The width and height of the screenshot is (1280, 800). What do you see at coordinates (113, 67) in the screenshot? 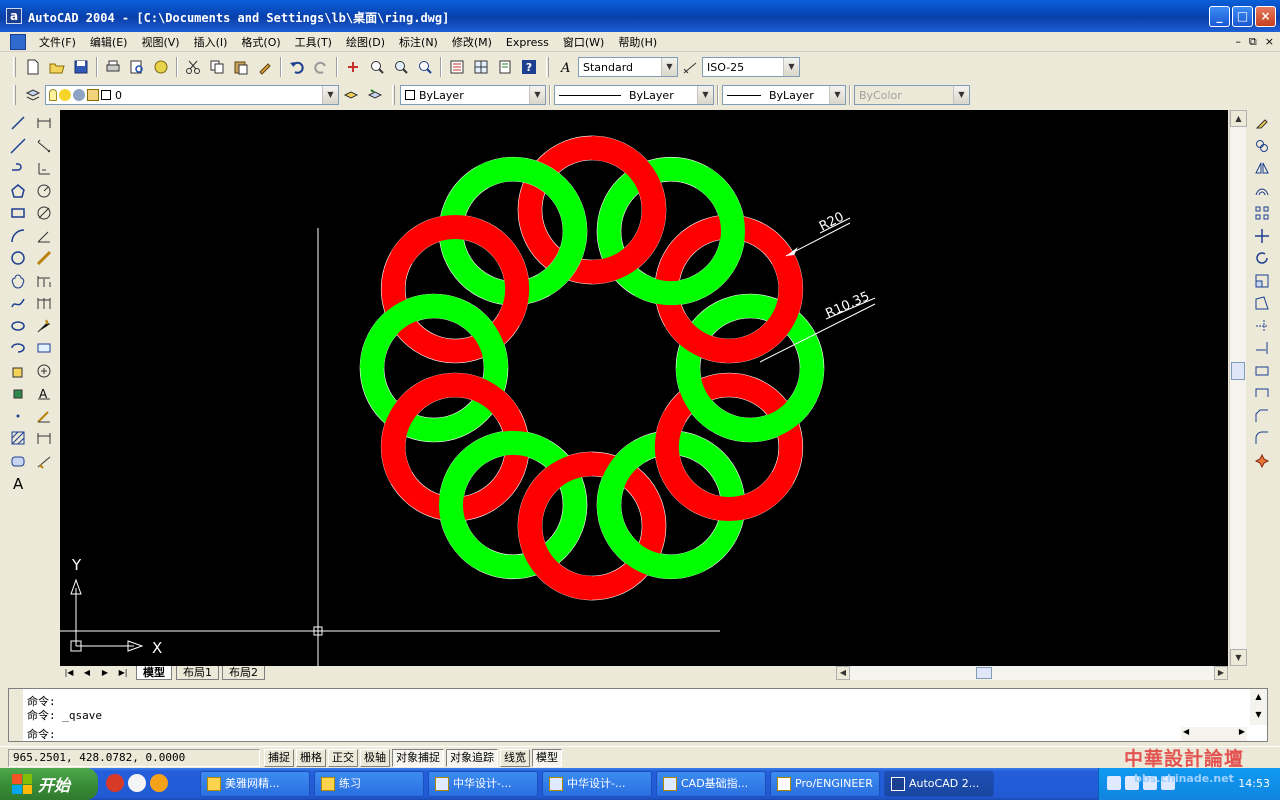
I see `print-icon` at bounding box center [113, 67].